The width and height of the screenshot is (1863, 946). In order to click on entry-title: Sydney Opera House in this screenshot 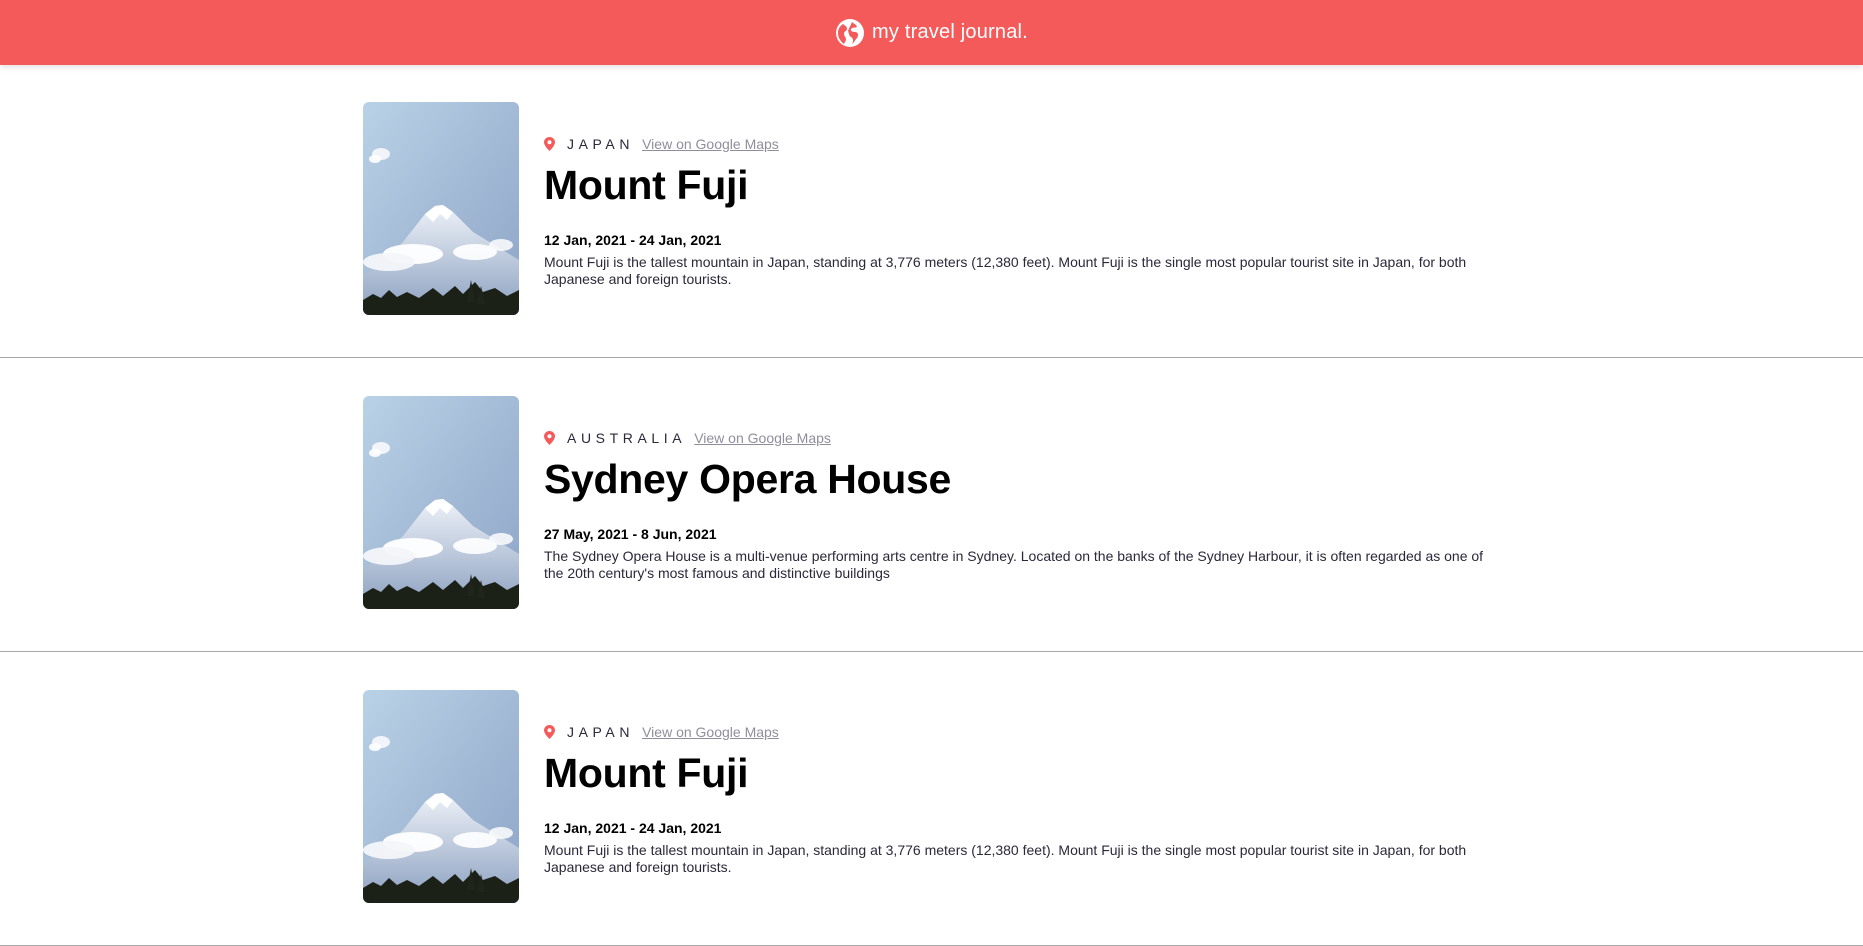, I will do `click(748, 479)`.